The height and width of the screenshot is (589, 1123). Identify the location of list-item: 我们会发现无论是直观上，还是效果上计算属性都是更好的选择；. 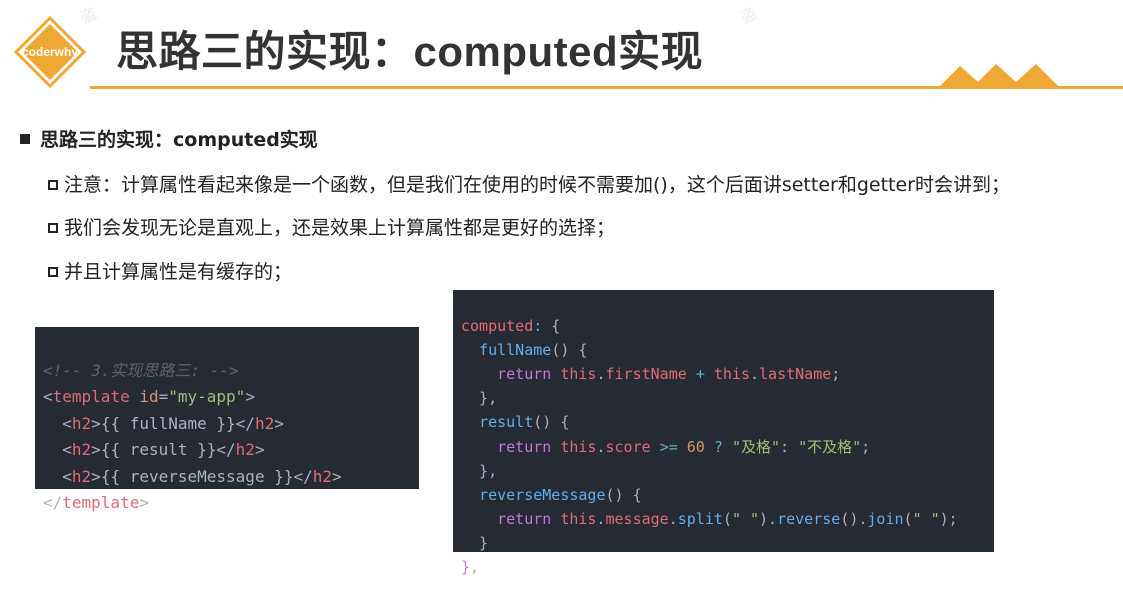
(331, 226).